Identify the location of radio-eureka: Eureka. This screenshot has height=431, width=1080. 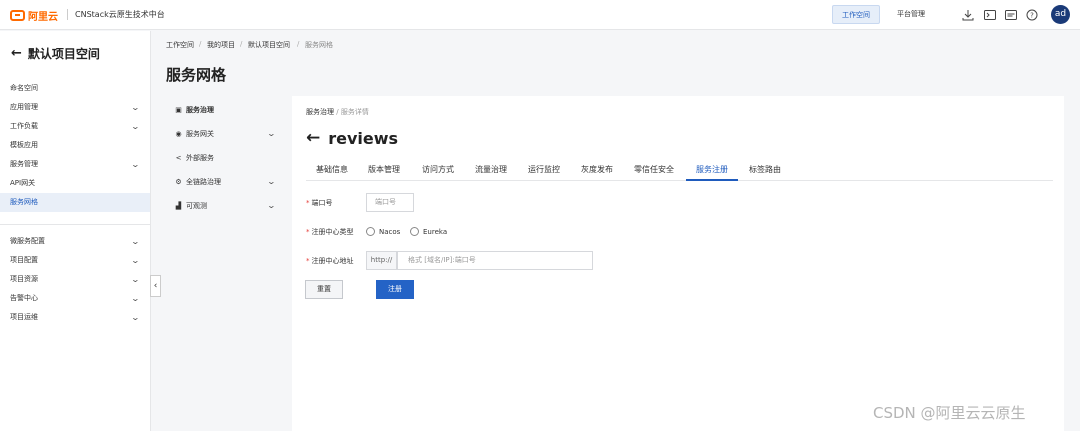
(428, 231).